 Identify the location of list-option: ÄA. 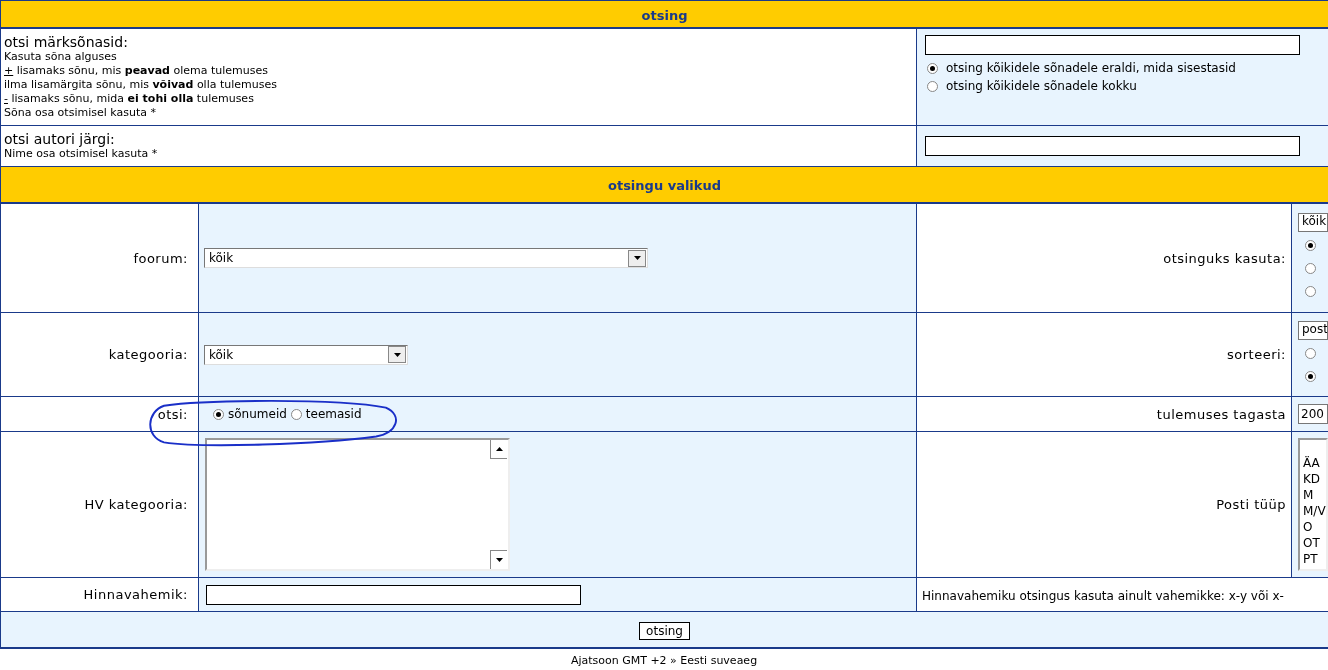
(1314, 463).